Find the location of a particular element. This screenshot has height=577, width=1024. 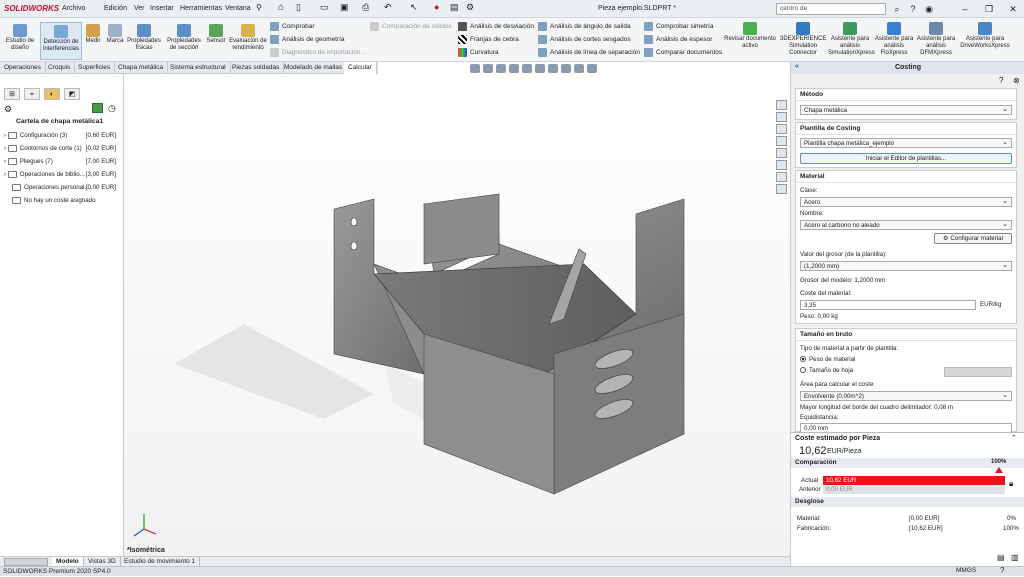

draft-analysis-button: Análisis de ángulo de salida is located at coordinates (584, 27).